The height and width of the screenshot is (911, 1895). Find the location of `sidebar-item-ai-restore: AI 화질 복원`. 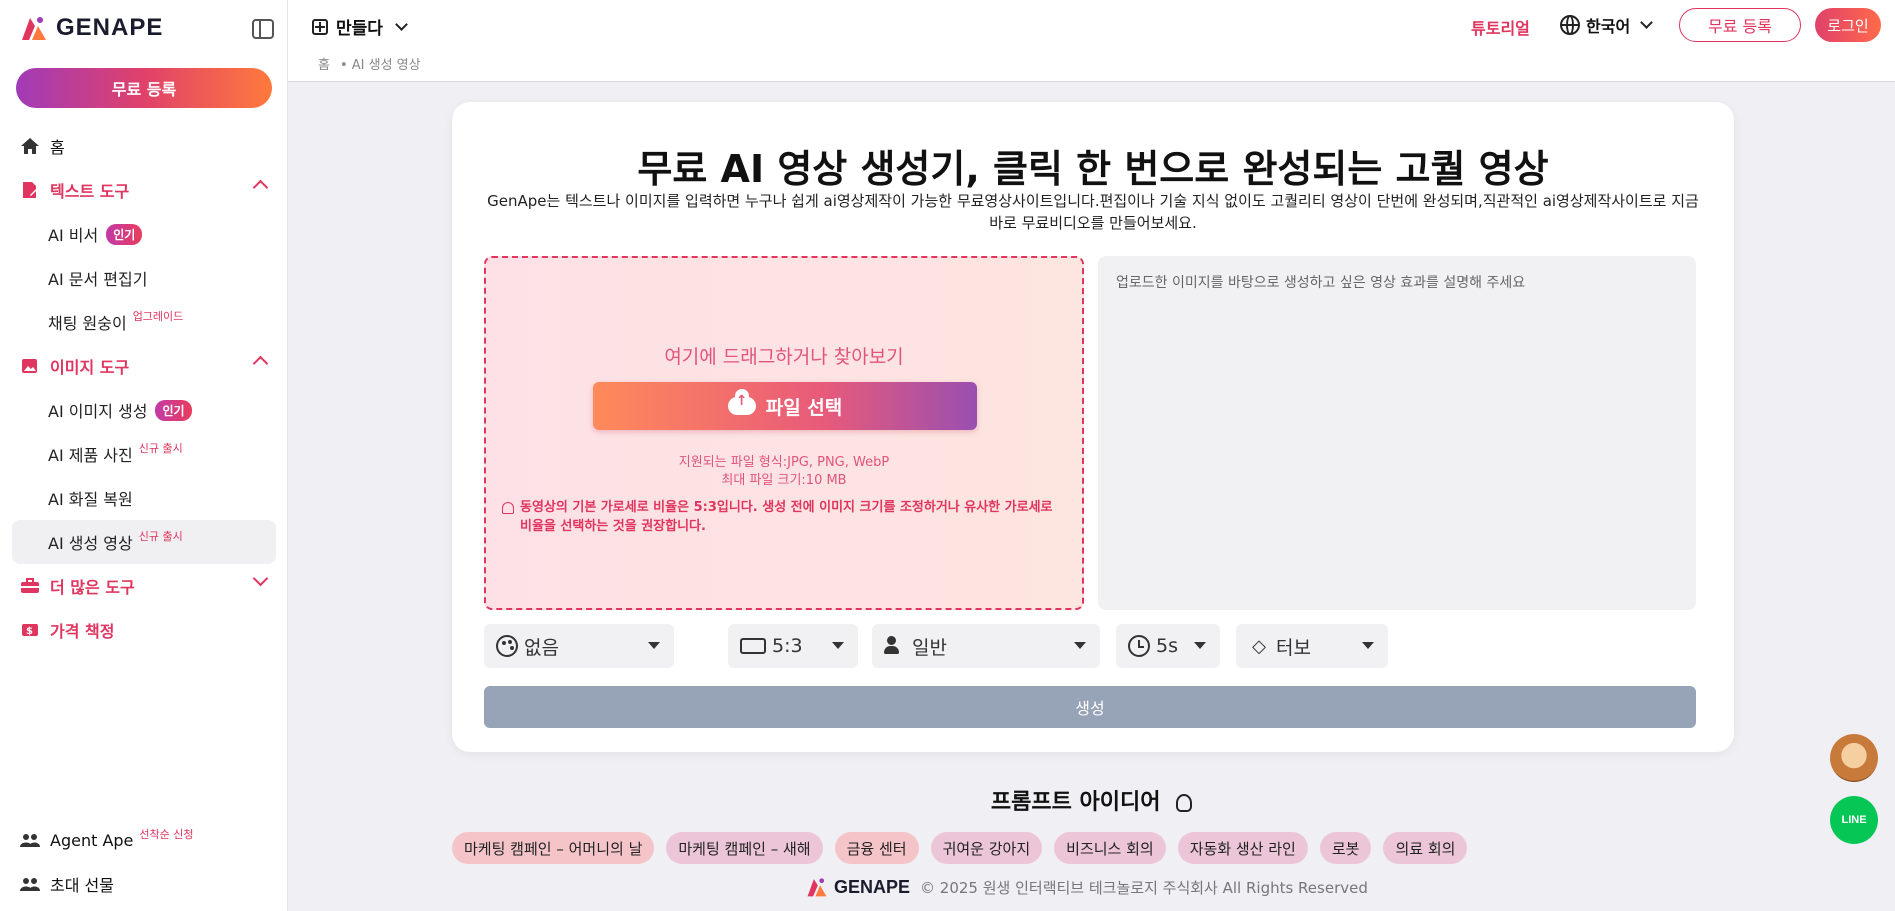

sidebar-item-ai-restore: AI 화질 복원 is located at coordinates (144, 498).